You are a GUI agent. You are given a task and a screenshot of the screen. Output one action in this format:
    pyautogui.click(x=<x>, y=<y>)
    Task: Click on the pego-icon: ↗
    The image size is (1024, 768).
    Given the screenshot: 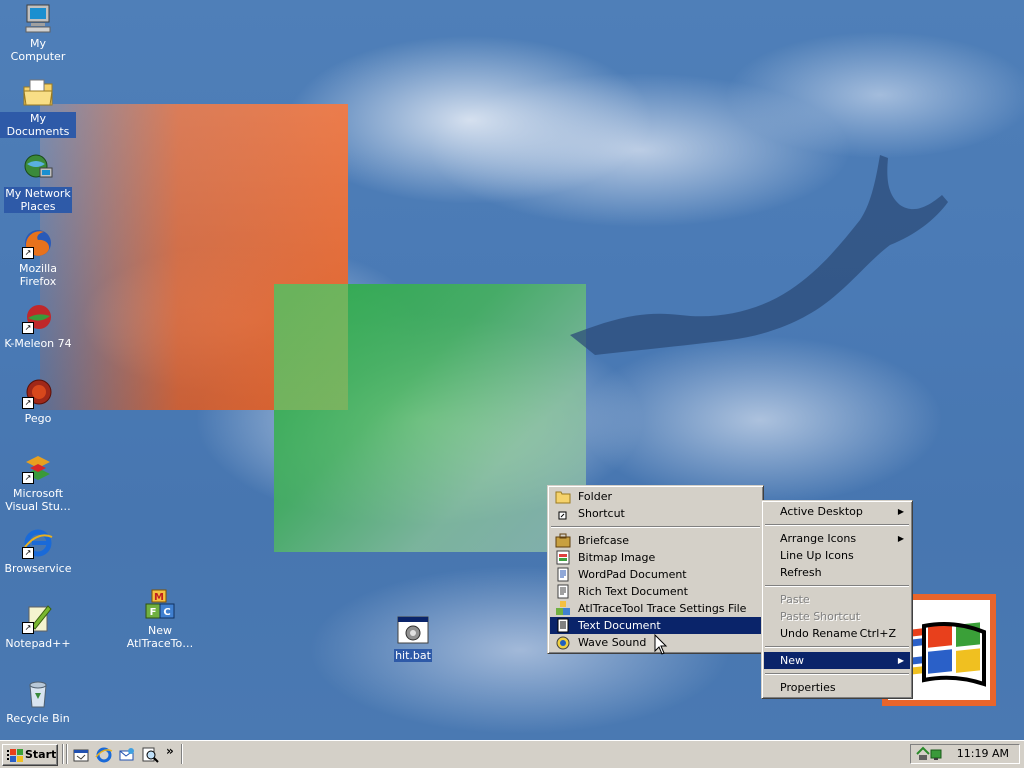 What is the action you would take?
    pyautogui.click(x=38, y=393)
    